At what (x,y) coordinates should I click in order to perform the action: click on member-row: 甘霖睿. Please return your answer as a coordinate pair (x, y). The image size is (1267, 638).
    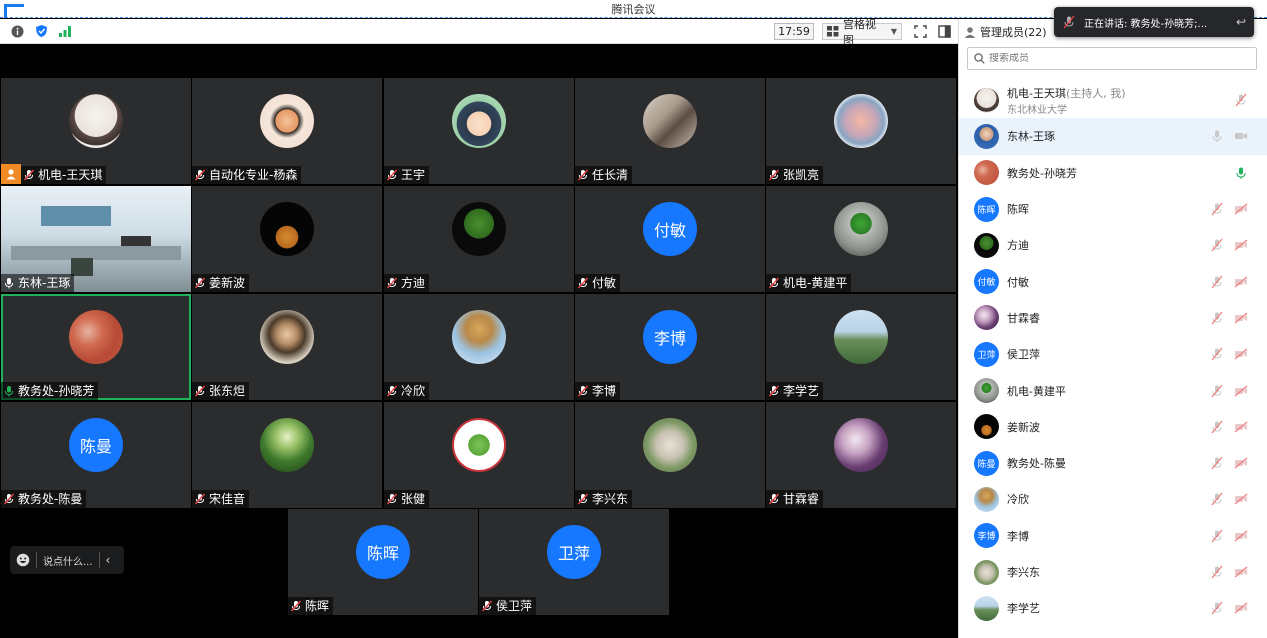
    Looking at the image, I should click on (1113, 318).